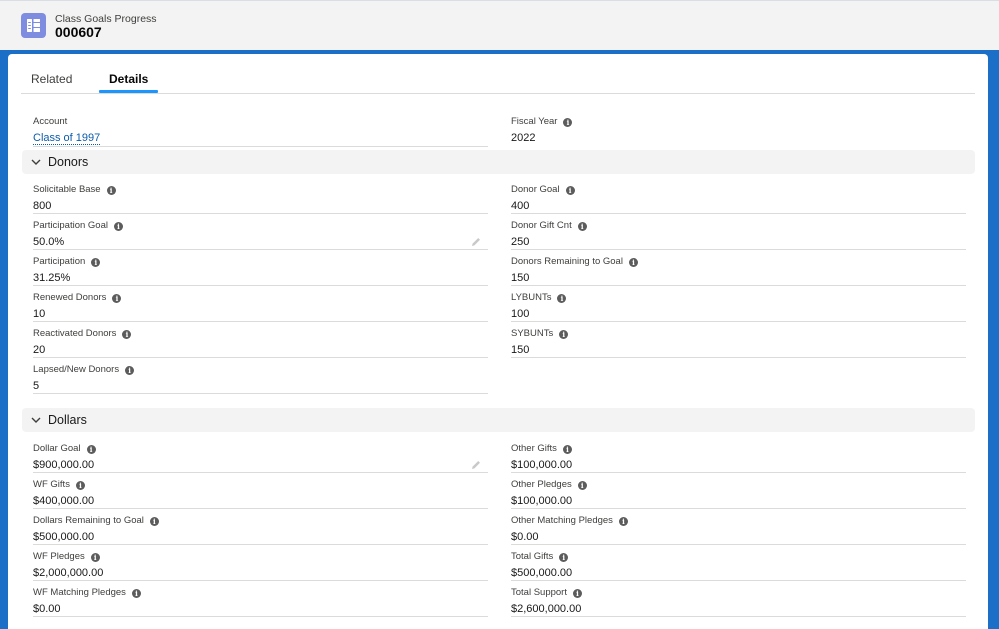 The height and width of the screenshot is (629, 999). I want to click on field-other-pledges: Other Pledges i $100,000.00, so click(738, 491).